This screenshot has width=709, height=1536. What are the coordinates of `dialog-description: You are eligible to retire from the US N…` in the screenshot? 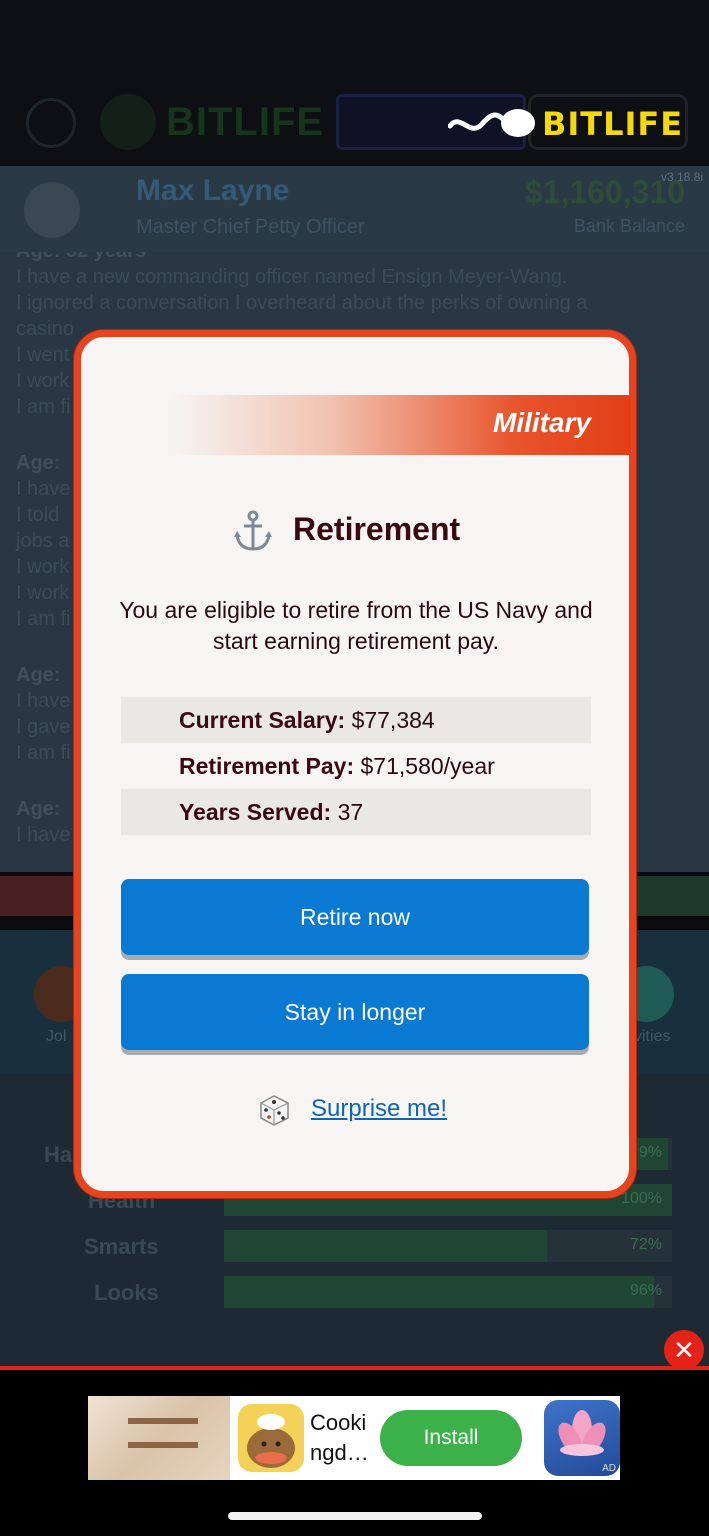 It's located at (356, 625).